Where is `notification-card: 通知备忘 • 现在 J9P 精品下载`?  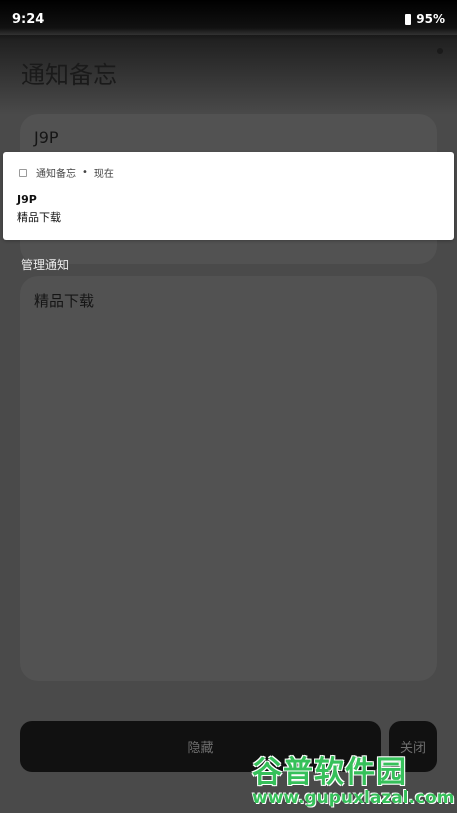
notification-card: 通知备忘 • 现在 J9P 精品下载 is located at coordinates (228, 196).